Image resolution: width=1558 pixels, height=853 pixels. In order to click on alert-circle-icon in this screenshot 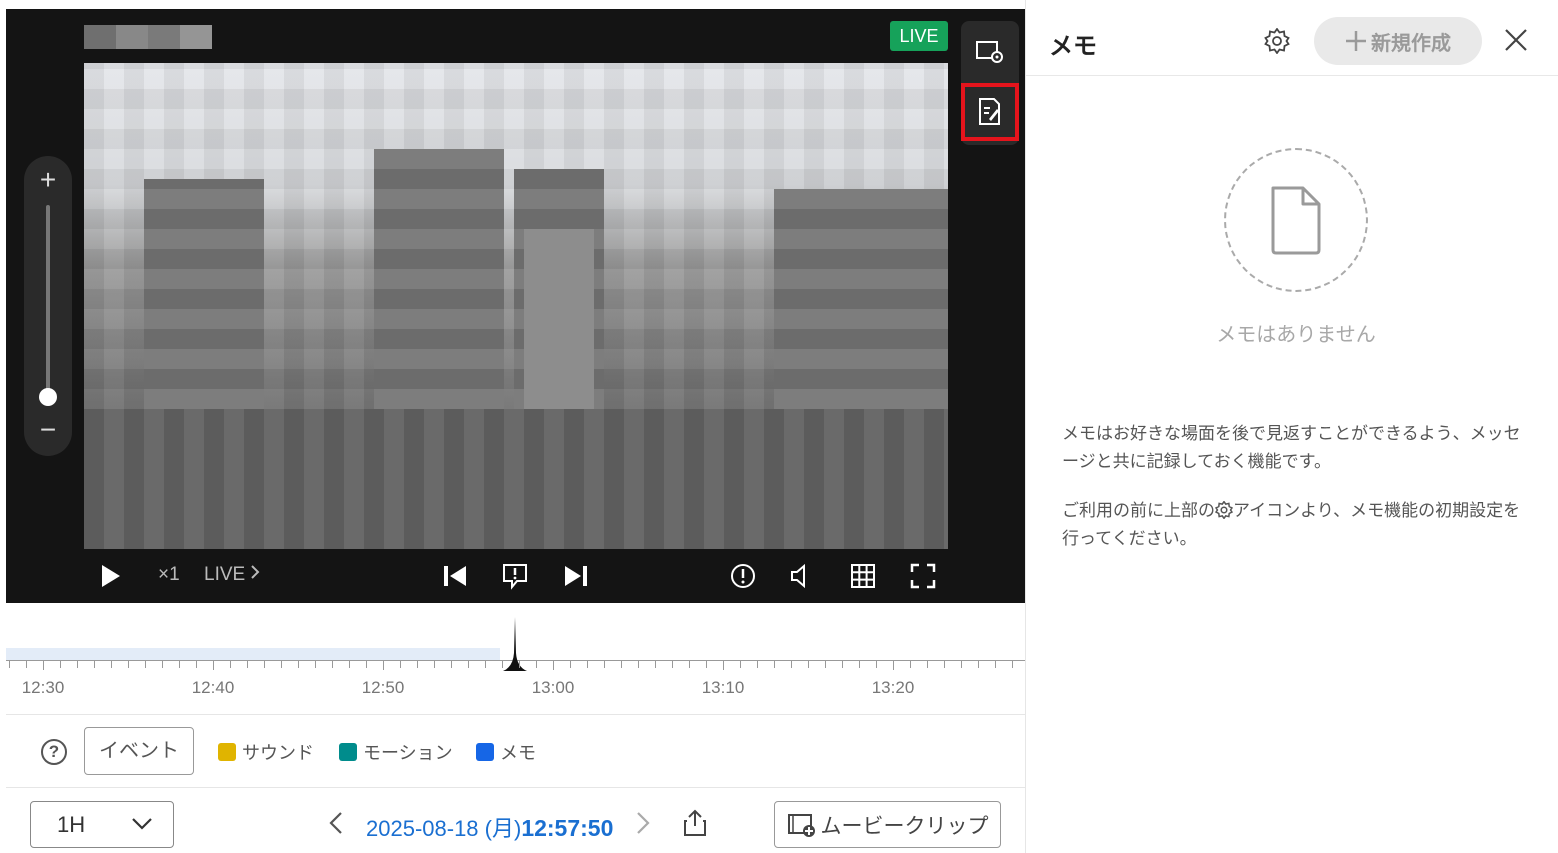, I will do `click(743, 576)`.